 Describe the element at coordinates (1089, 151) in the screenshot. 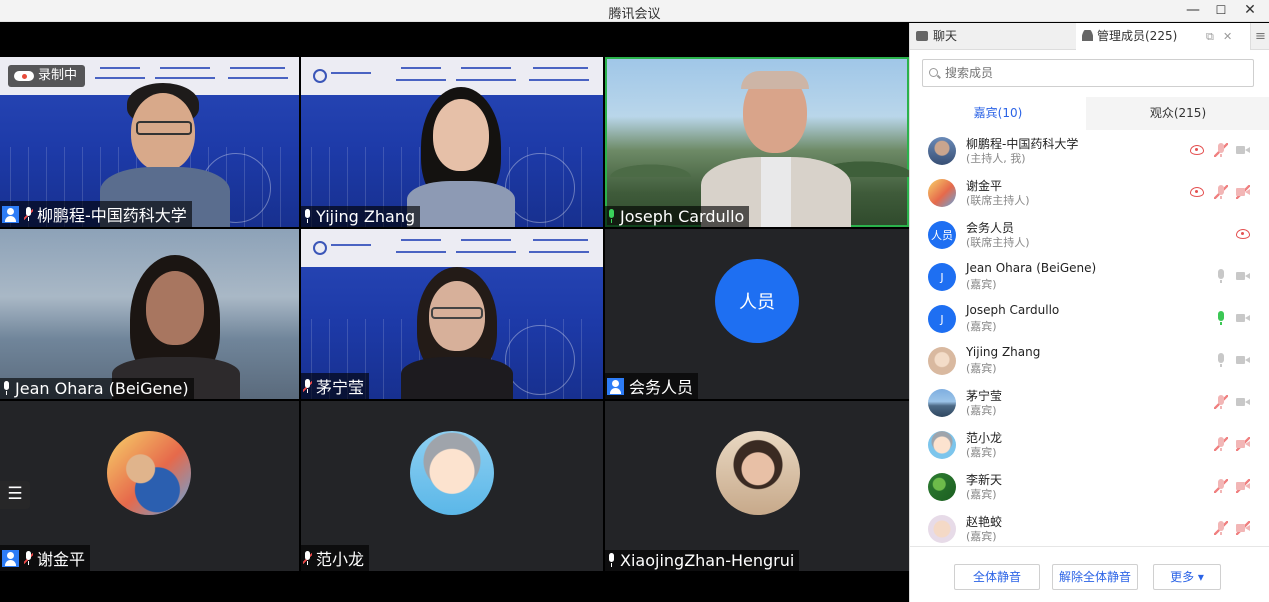

I see `member-row: 柳鹏程-中国药科大学 (主持人, 我)` at that location.